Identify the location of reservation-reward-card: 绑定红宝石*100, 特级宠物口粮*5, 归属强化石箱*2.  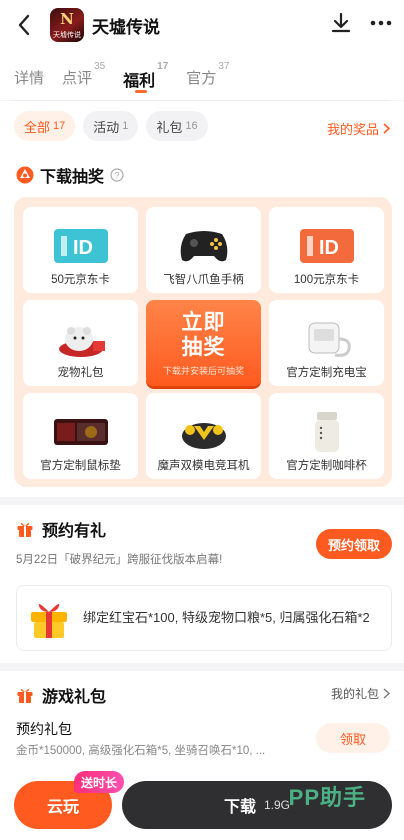
(204, 618).